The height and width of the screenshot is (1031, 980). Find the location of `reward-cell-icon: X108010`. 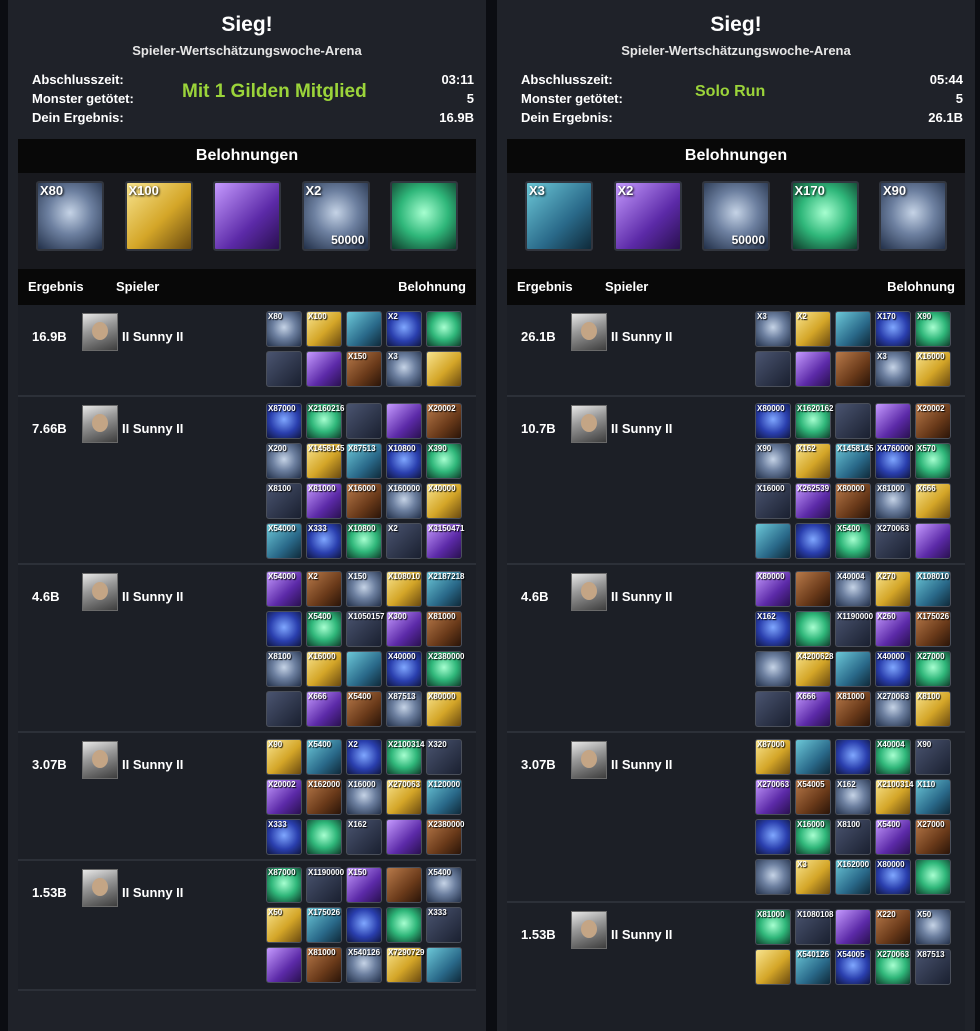

reward-cell-icon: X108010 is located at coordinates (404, 589).